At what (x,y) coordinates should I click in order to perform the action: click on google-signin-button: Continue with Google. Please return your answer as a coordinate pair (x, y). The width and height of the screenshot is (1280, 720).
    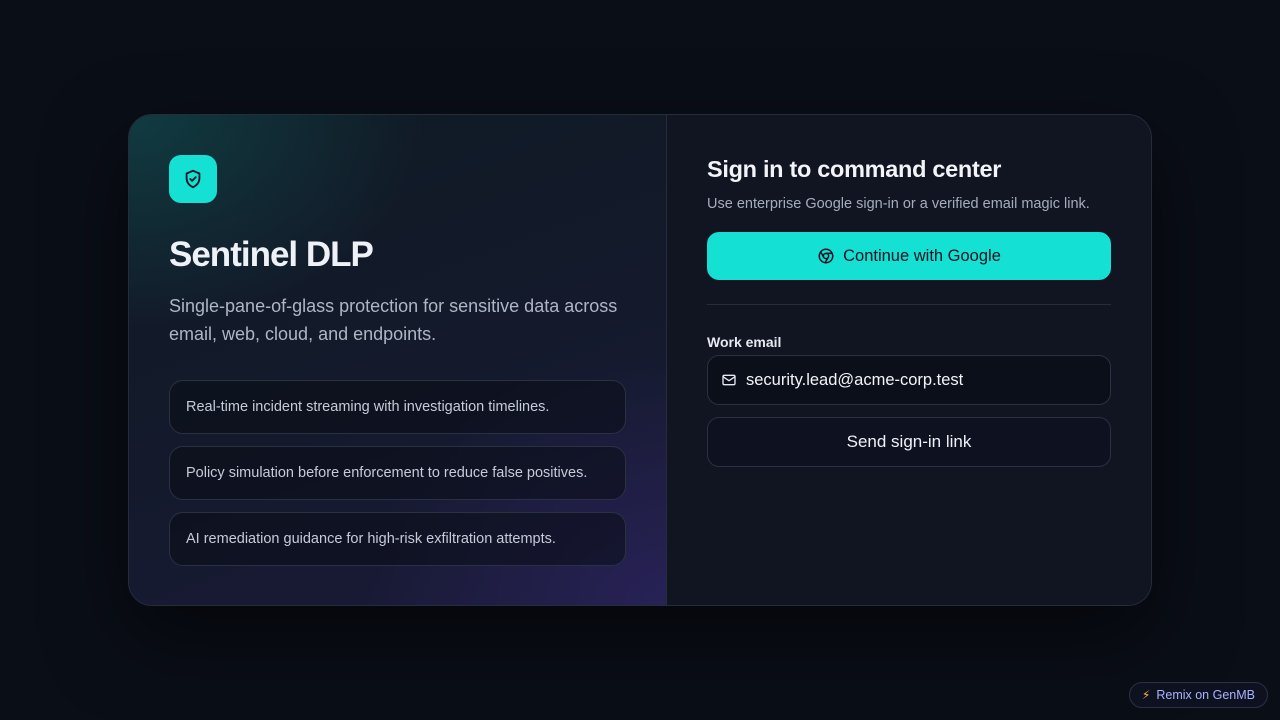
    Looking at the image, I should click on (909, 256).